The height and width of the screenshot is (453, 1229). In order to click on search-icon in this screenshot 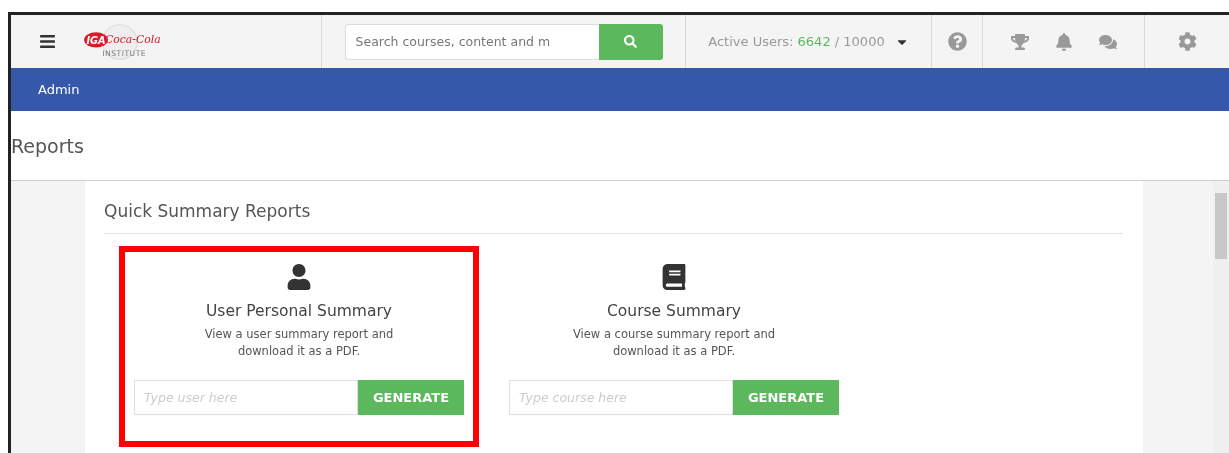, I will do `click(630, 41)`.